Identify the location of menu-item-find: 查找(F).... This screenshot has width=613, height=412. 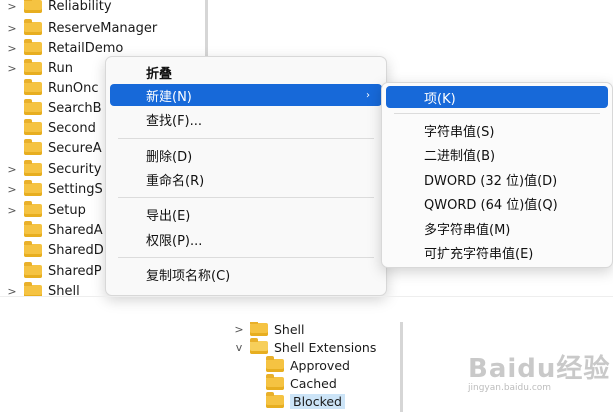
(246, 119).